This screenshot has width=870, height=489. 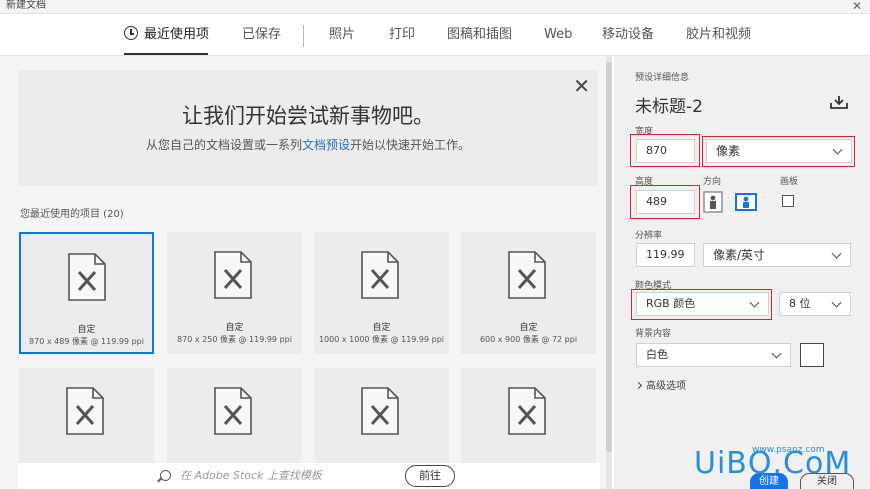 What do you see at coordinates (812, 355) in the screenshot?
I see `background-color-swatch` at bounding box center [812, 355].